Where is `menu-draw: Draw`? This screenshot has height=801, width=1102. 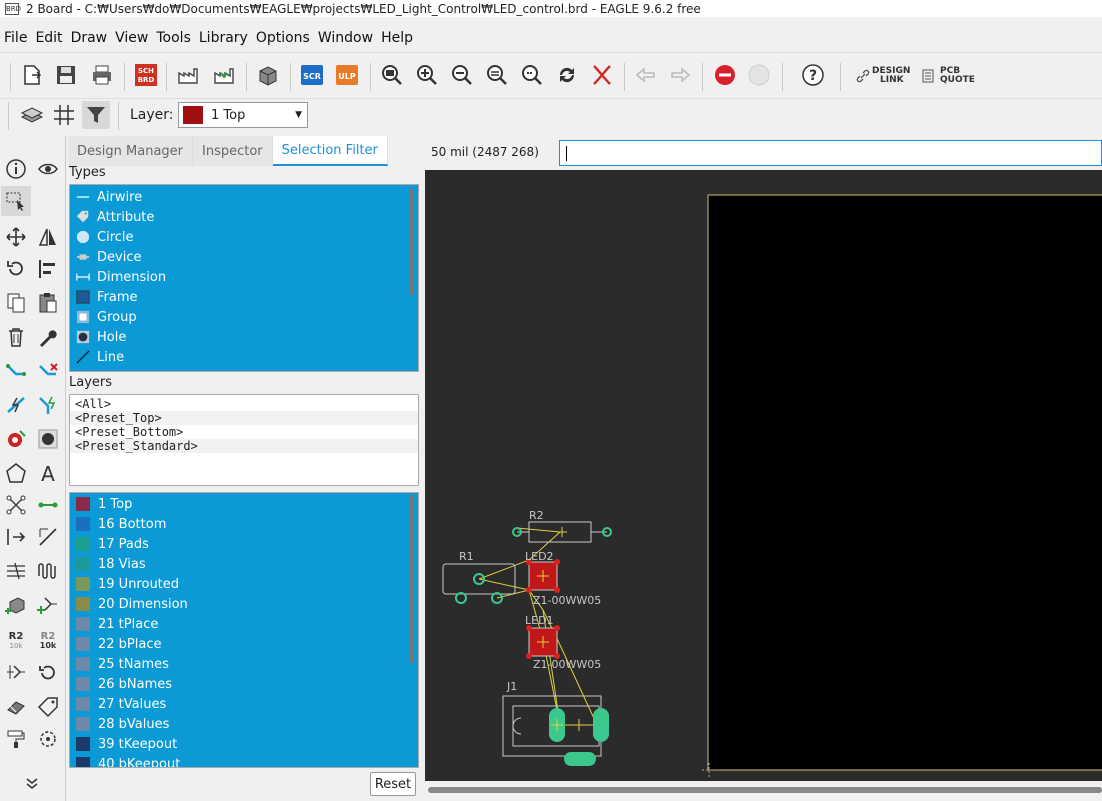 menu-draw: Draw is located at coordinates (89, 38).